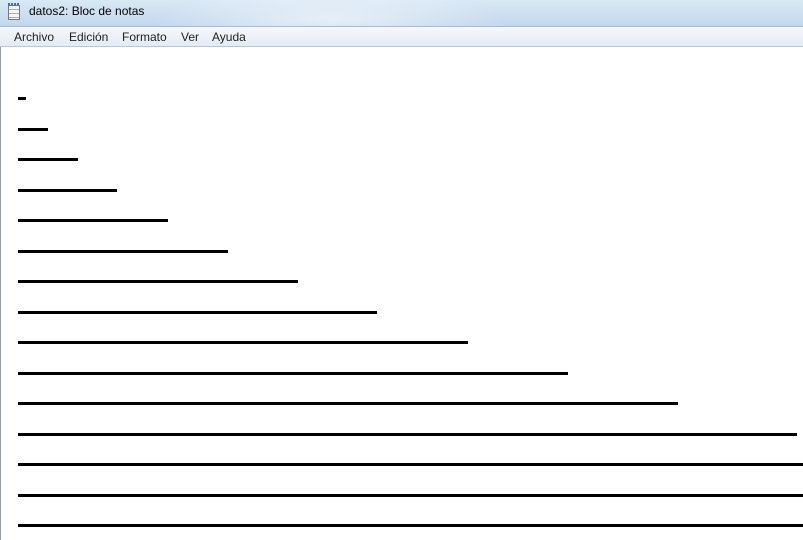 This screenshot has width=803, height=540. What do you see at coordinates (34, 37) in the screenshot?
I see `menu-archivo: Archivo` at bounding box center [34, 37].